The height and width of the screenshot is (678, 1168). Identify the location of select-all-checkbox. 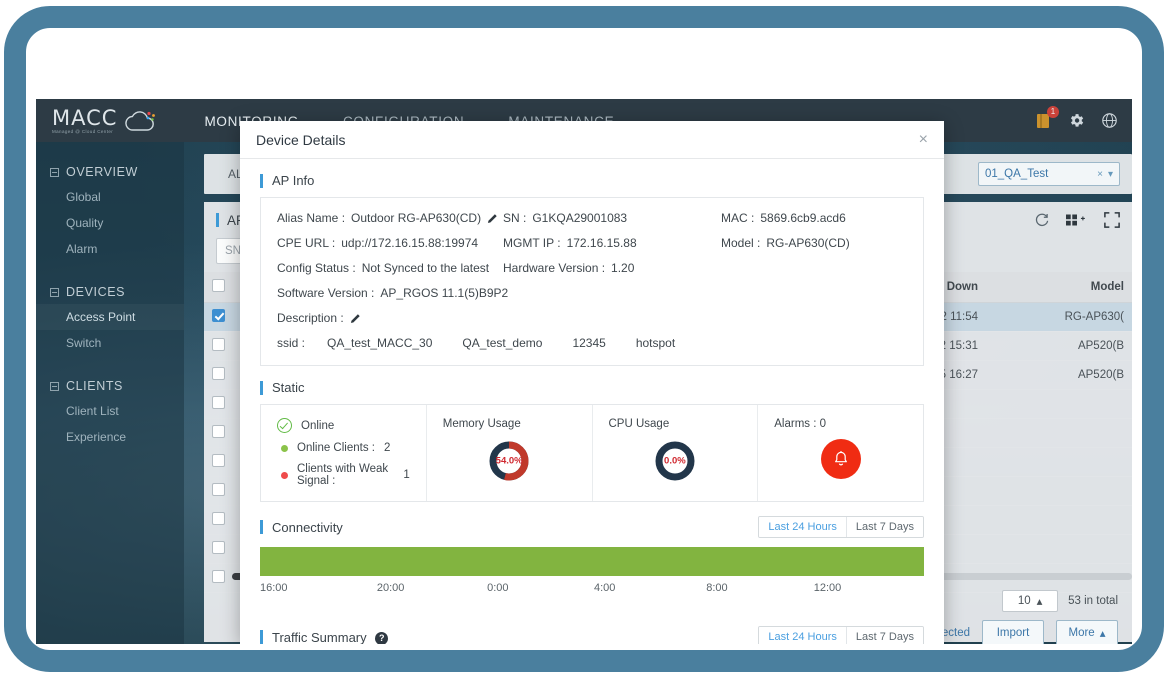
(218, 285).